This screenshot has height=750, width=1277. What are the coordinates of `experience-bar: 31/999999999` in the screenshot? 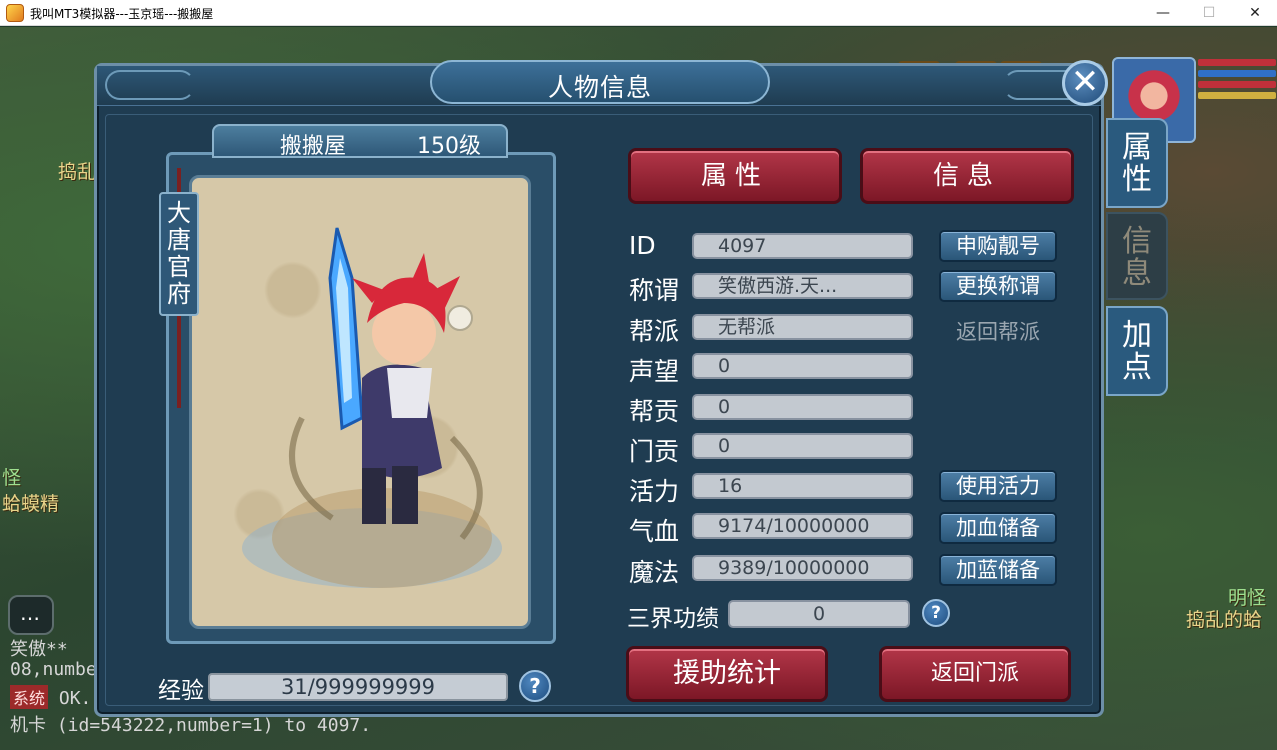 It's located at (358, 687).